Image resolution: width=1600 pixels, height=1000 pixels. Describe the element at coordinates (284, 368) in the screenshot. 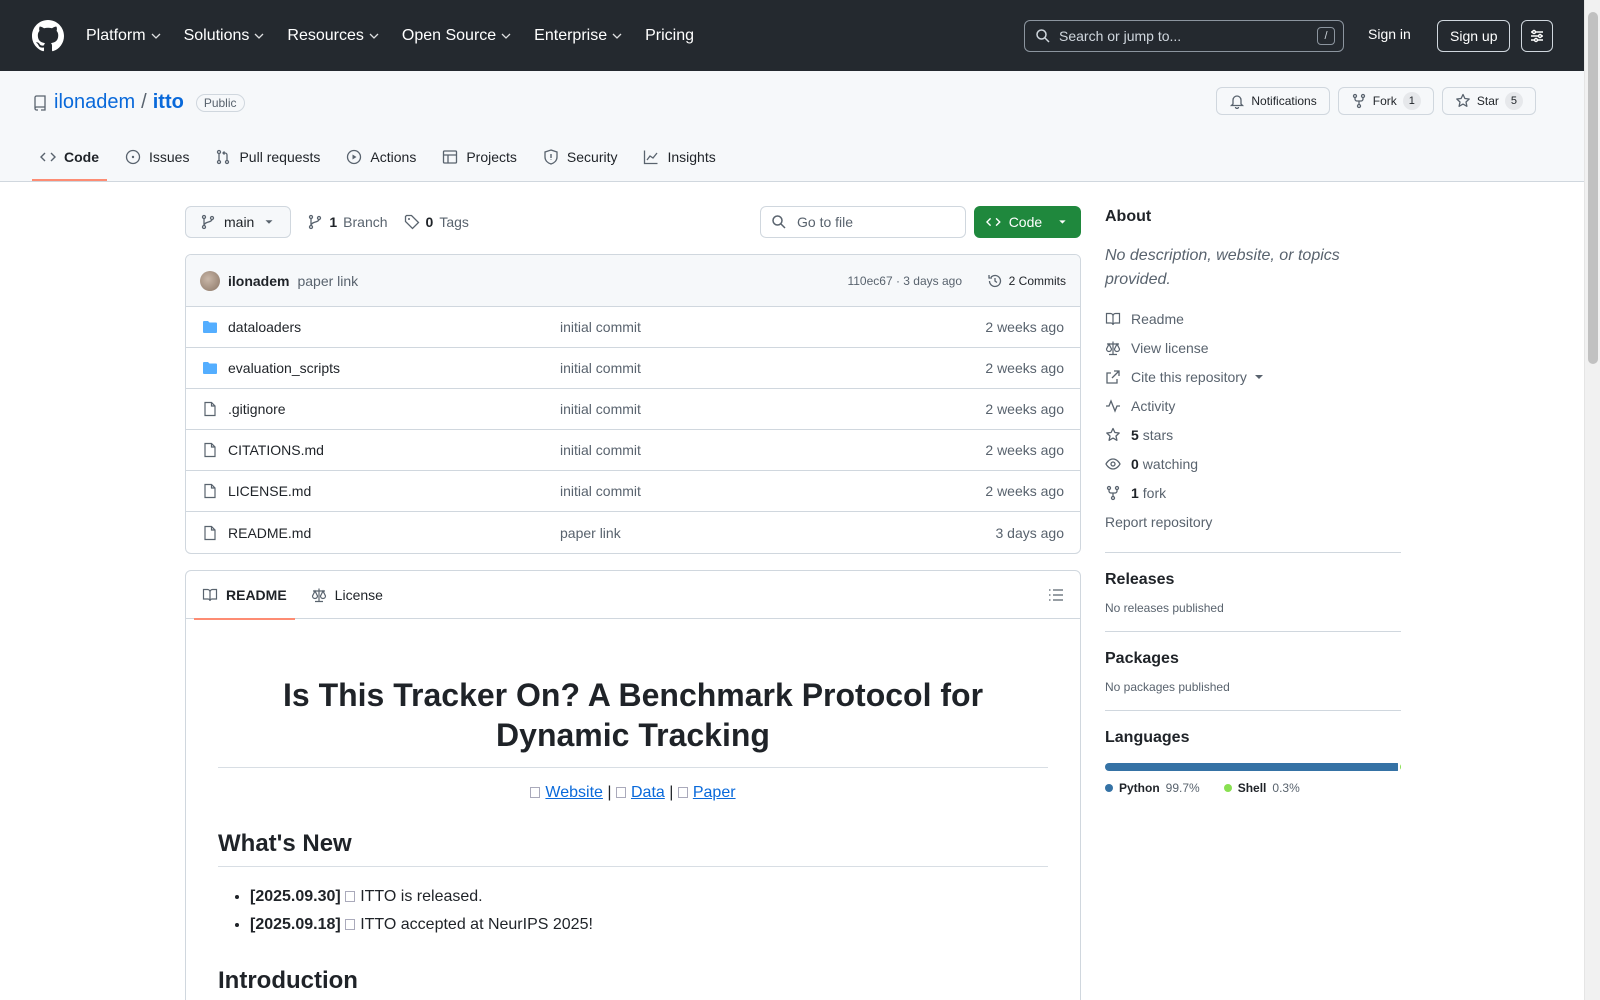

I see `file-name: evaluation_scripts` at that location.